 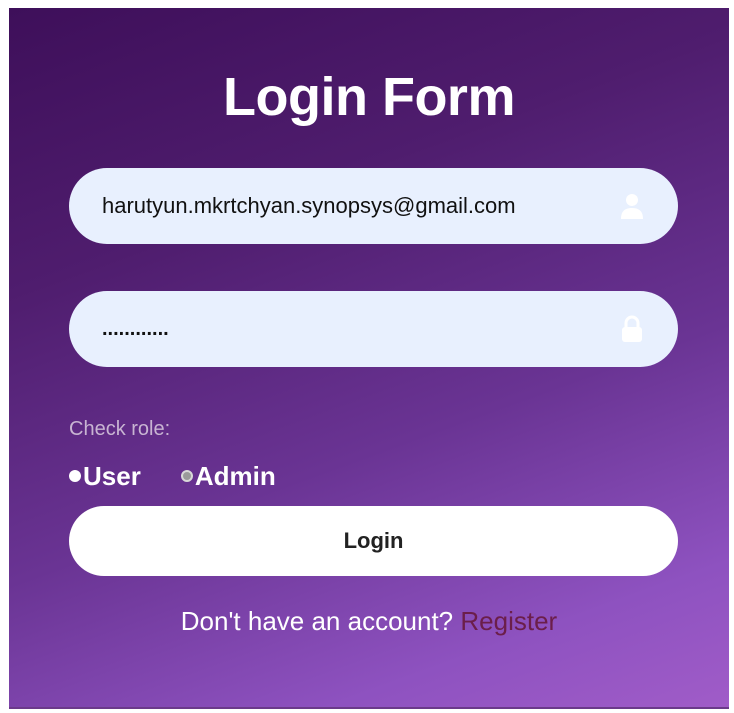 I want to click on user-icon, so click(x=632, y=206).